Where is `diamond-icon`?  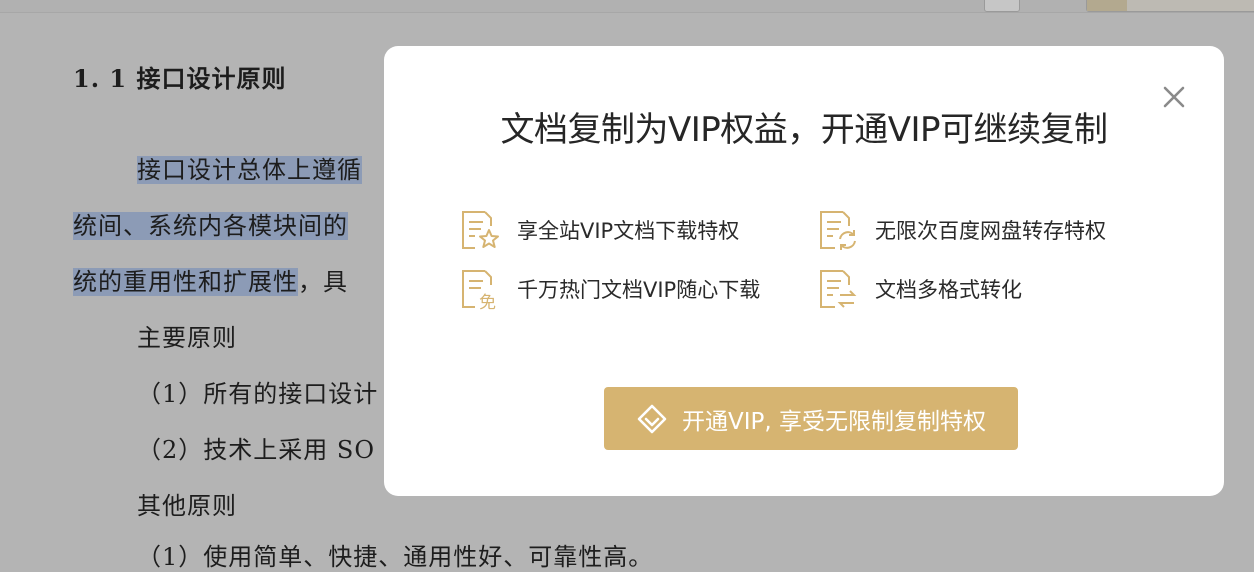 diamond-icon is located at coordinates (652, 419).